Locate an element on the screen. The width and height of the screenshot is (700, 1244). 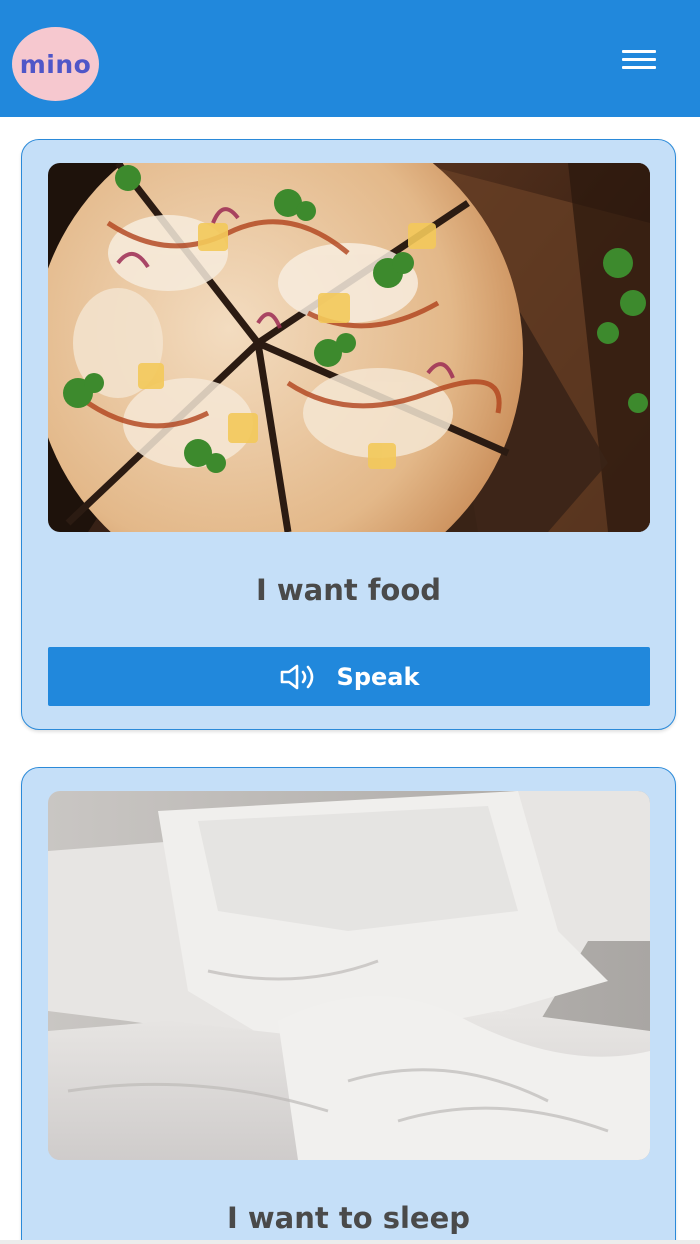
bottom-edge is located at coordinates (350, 1242).